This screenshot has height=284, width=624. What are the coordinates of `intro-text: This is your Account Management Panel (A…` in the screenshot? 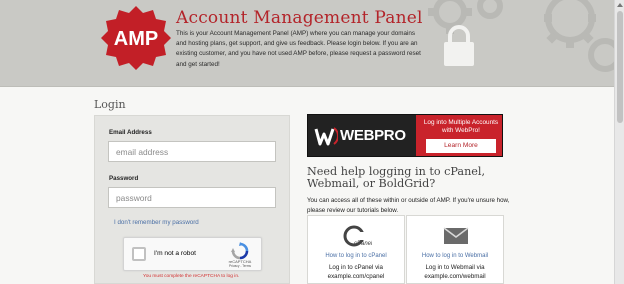 It's located at (298, 49).